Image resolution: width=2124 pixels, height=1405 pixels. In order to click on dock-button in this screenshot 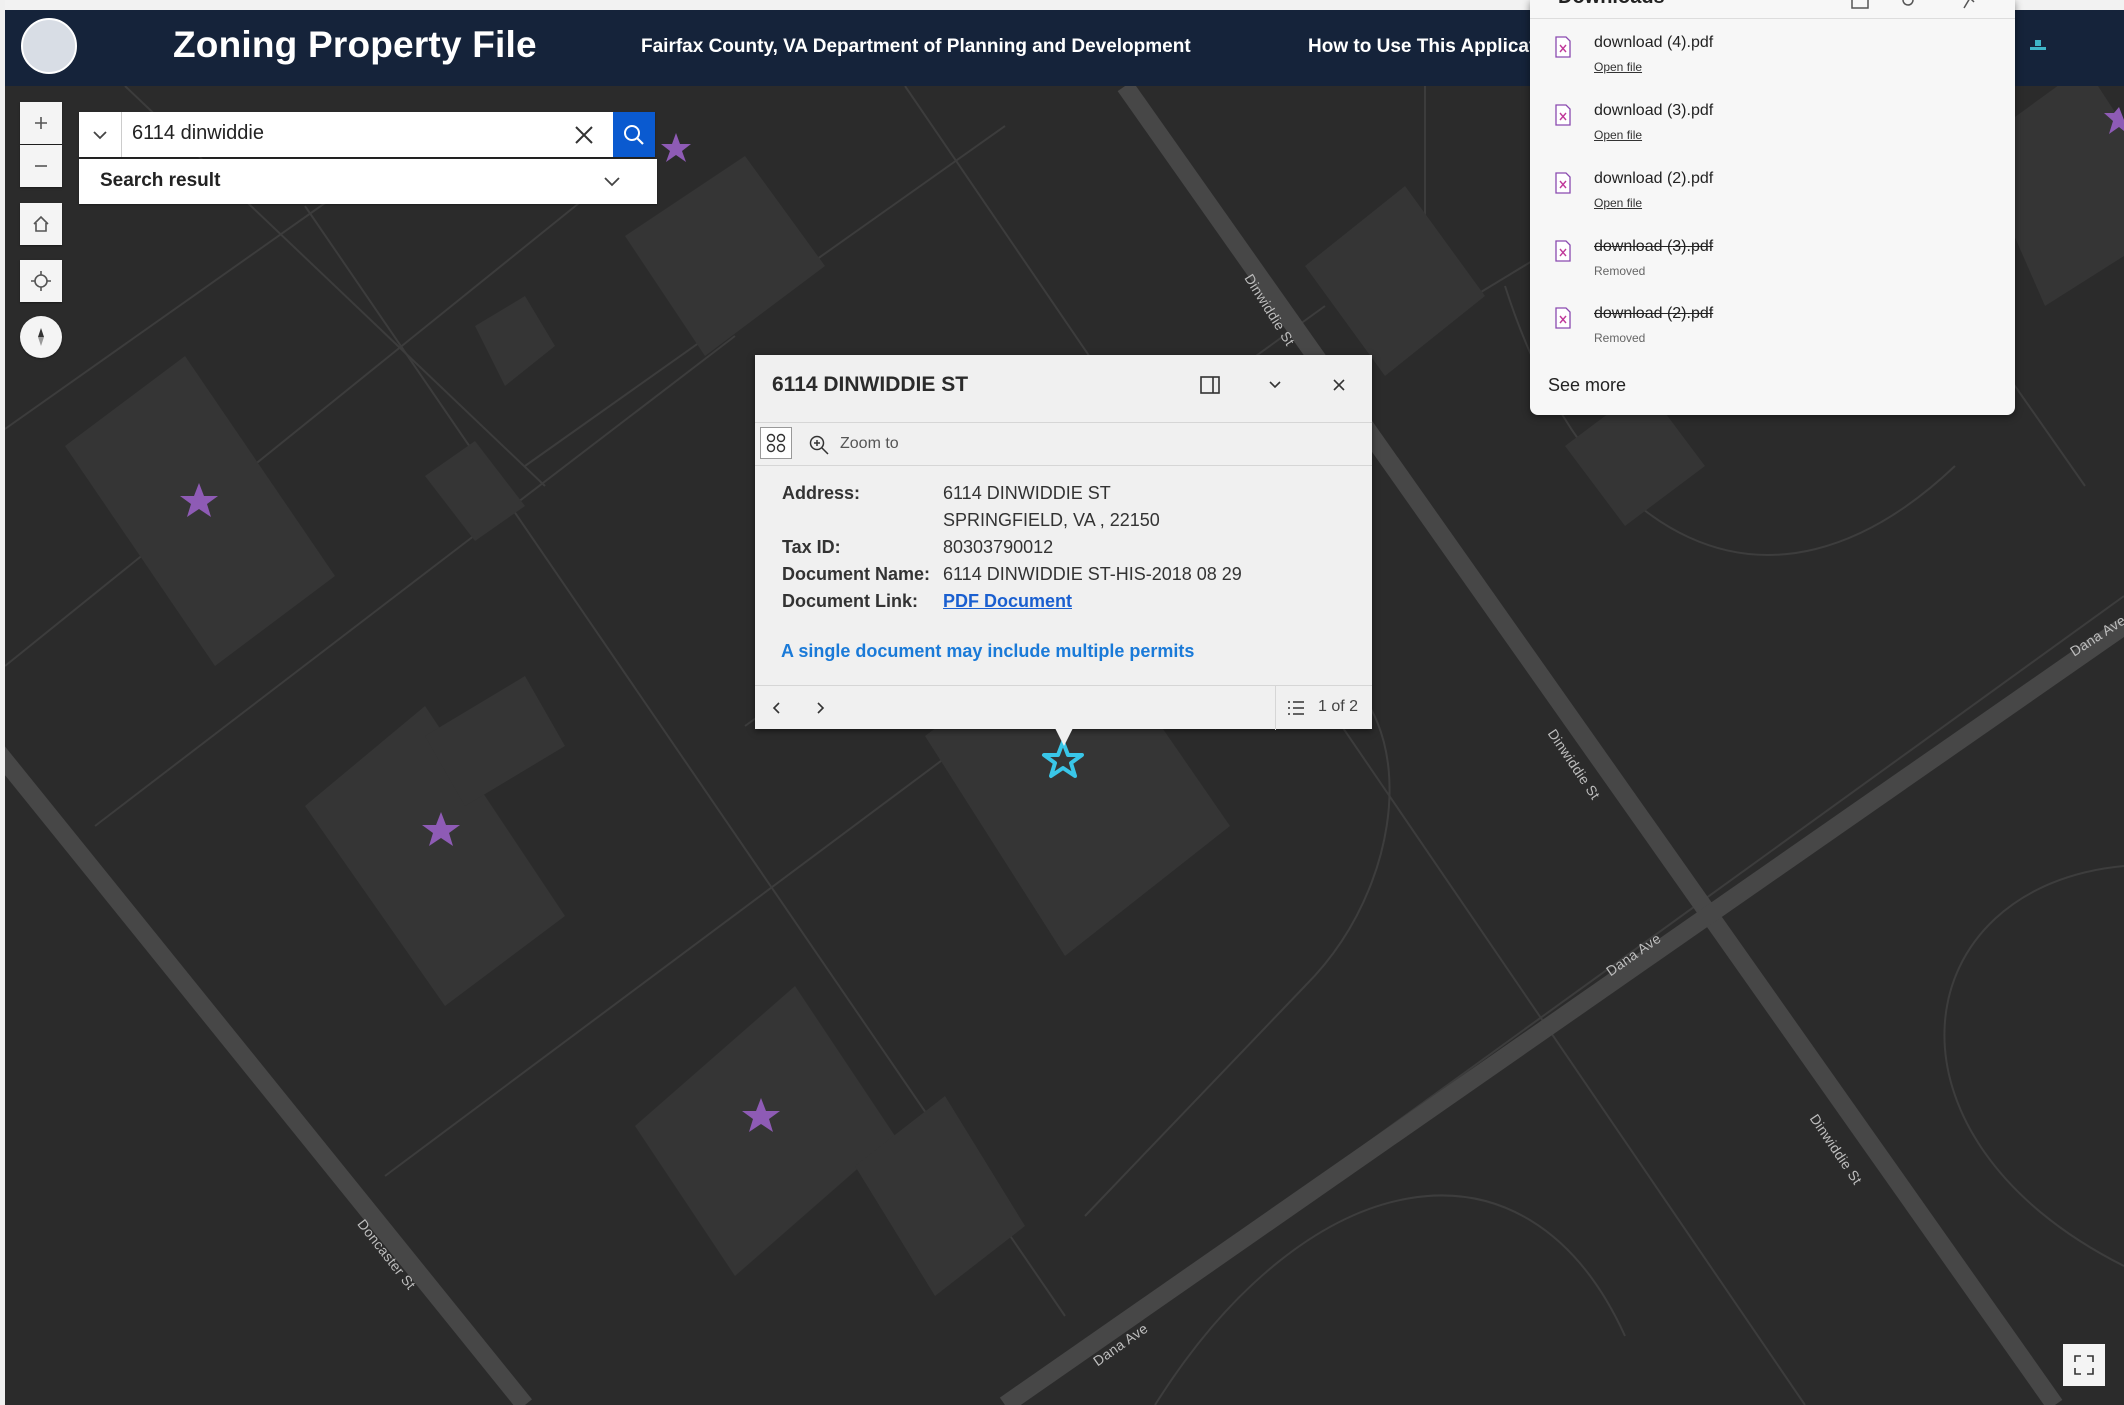, I will do `click(1210, 385)`.